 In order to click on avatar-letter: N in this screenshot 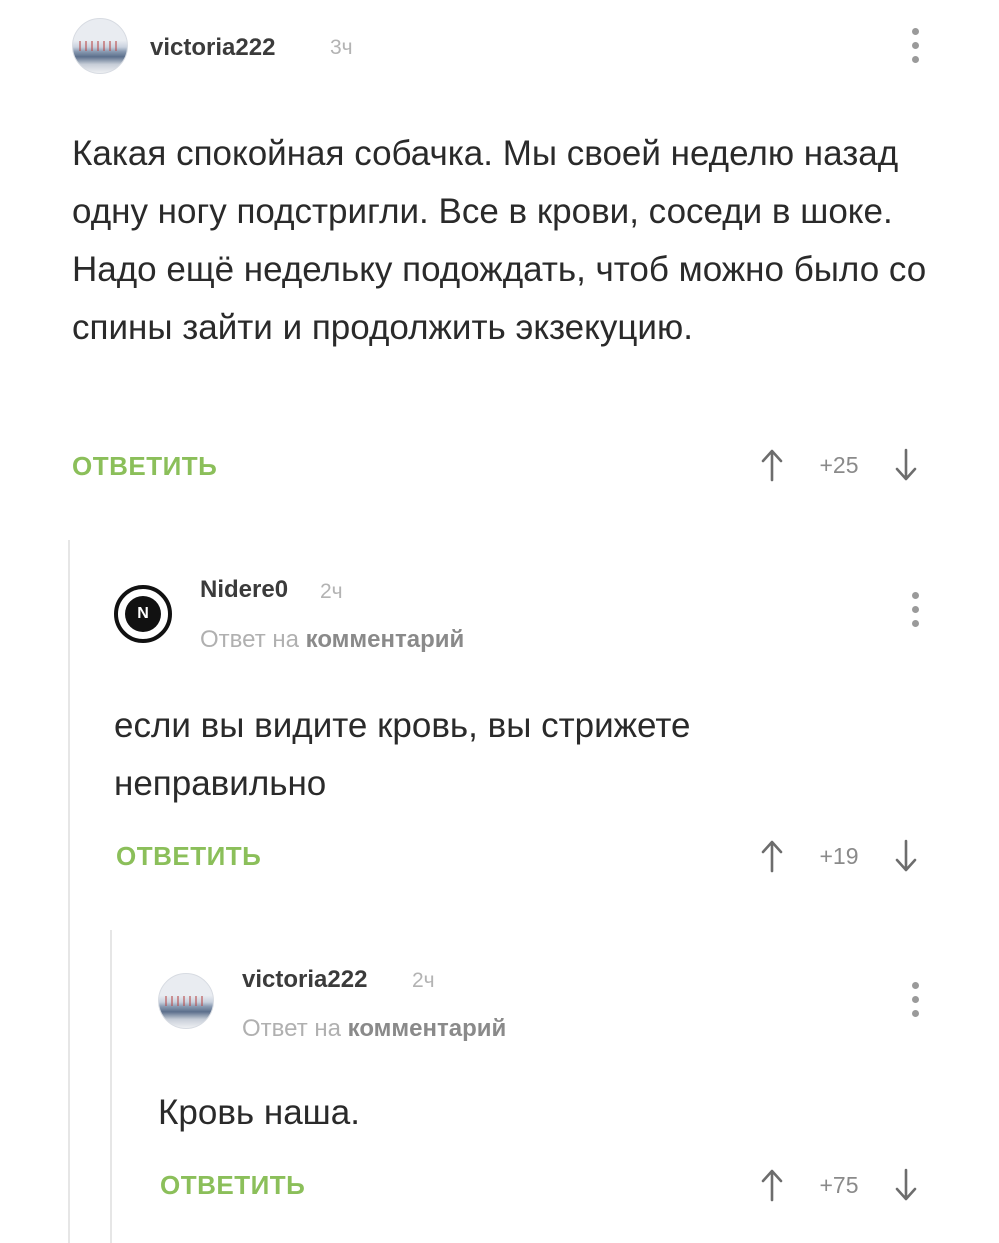, I will do `click(143, 614)`.